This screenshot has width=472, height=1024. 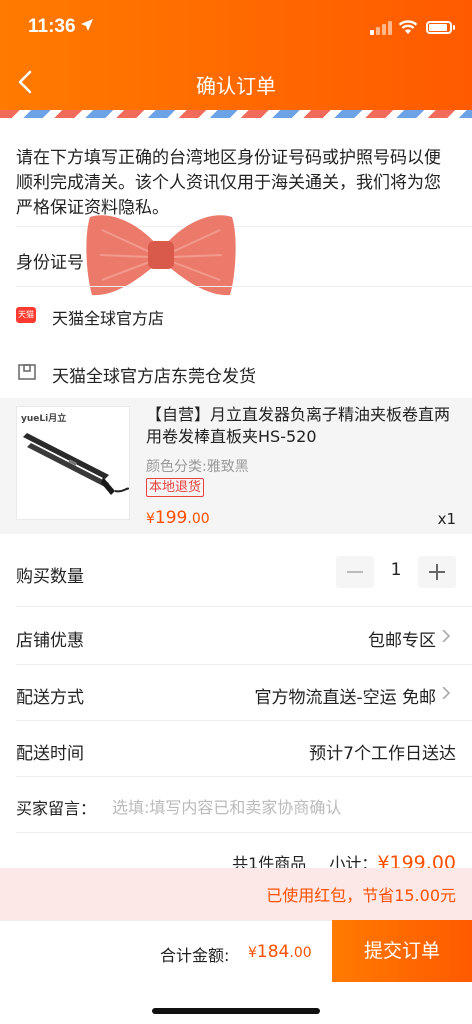 I want to click on shipping-value: 官方物流直送-空运 免邮, so click(x=345, y=695).